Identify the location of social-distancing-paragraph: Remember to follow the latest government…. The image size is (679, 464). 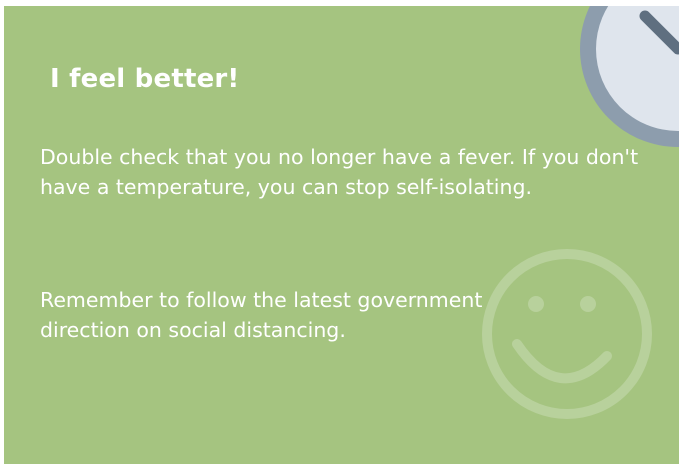
(261, 315).